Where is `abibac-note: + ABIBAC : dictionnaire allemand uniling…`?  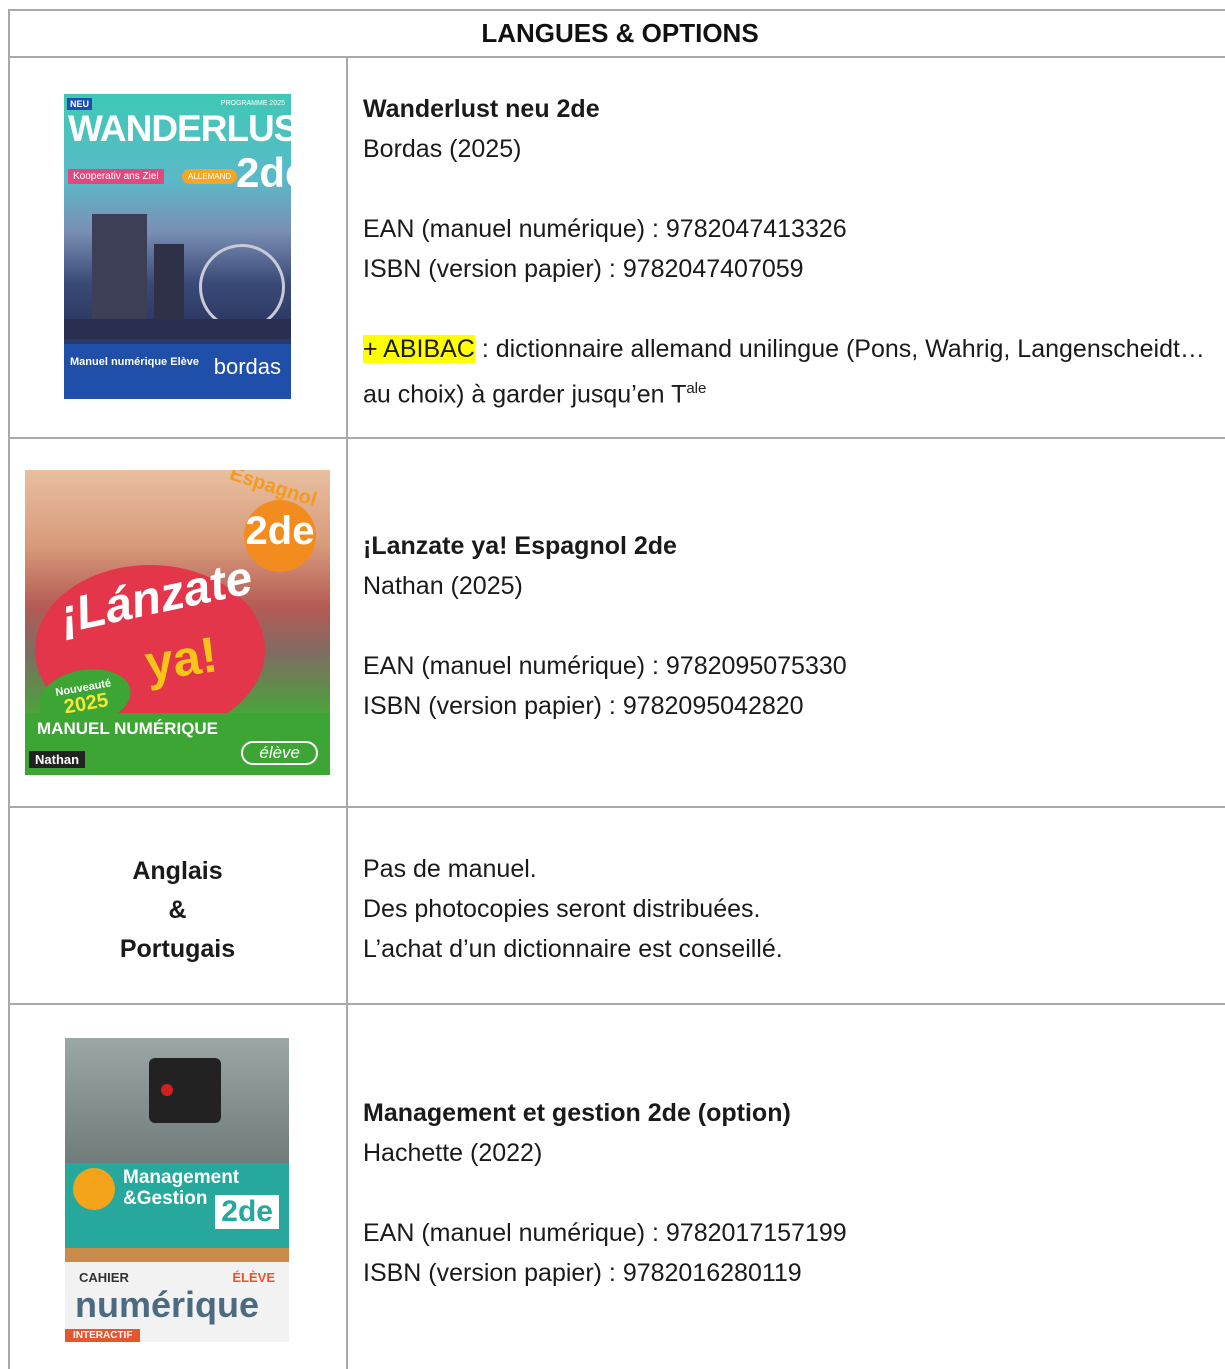
abibac-note: + ABIBAC : dictionnaire allemand uniling… is located at coordinates (794, 371).